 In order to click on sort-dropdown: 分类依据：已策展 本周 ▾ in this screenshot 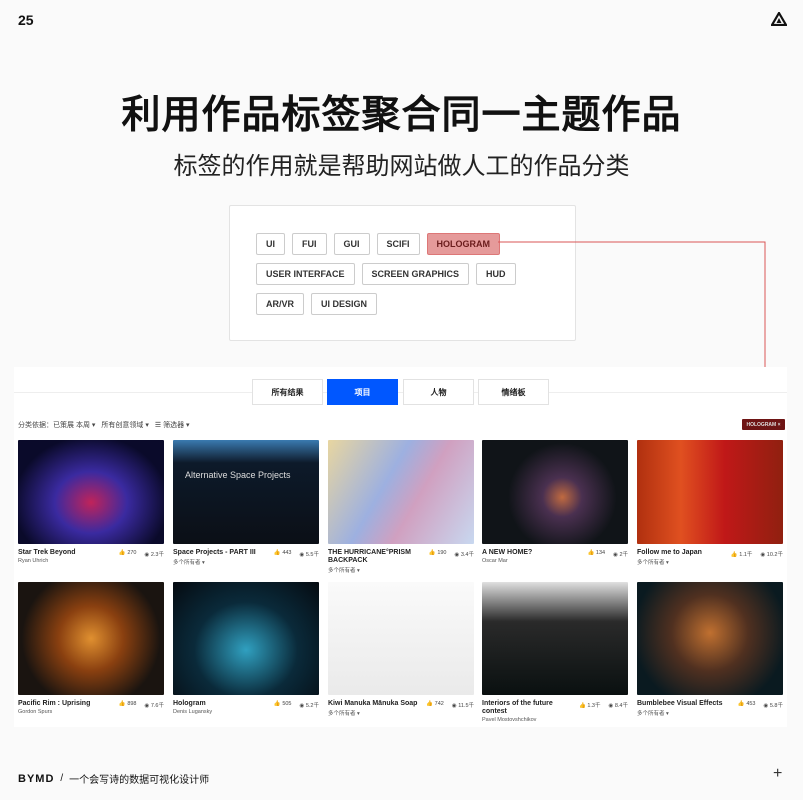, I will do `click(56, 425)`.